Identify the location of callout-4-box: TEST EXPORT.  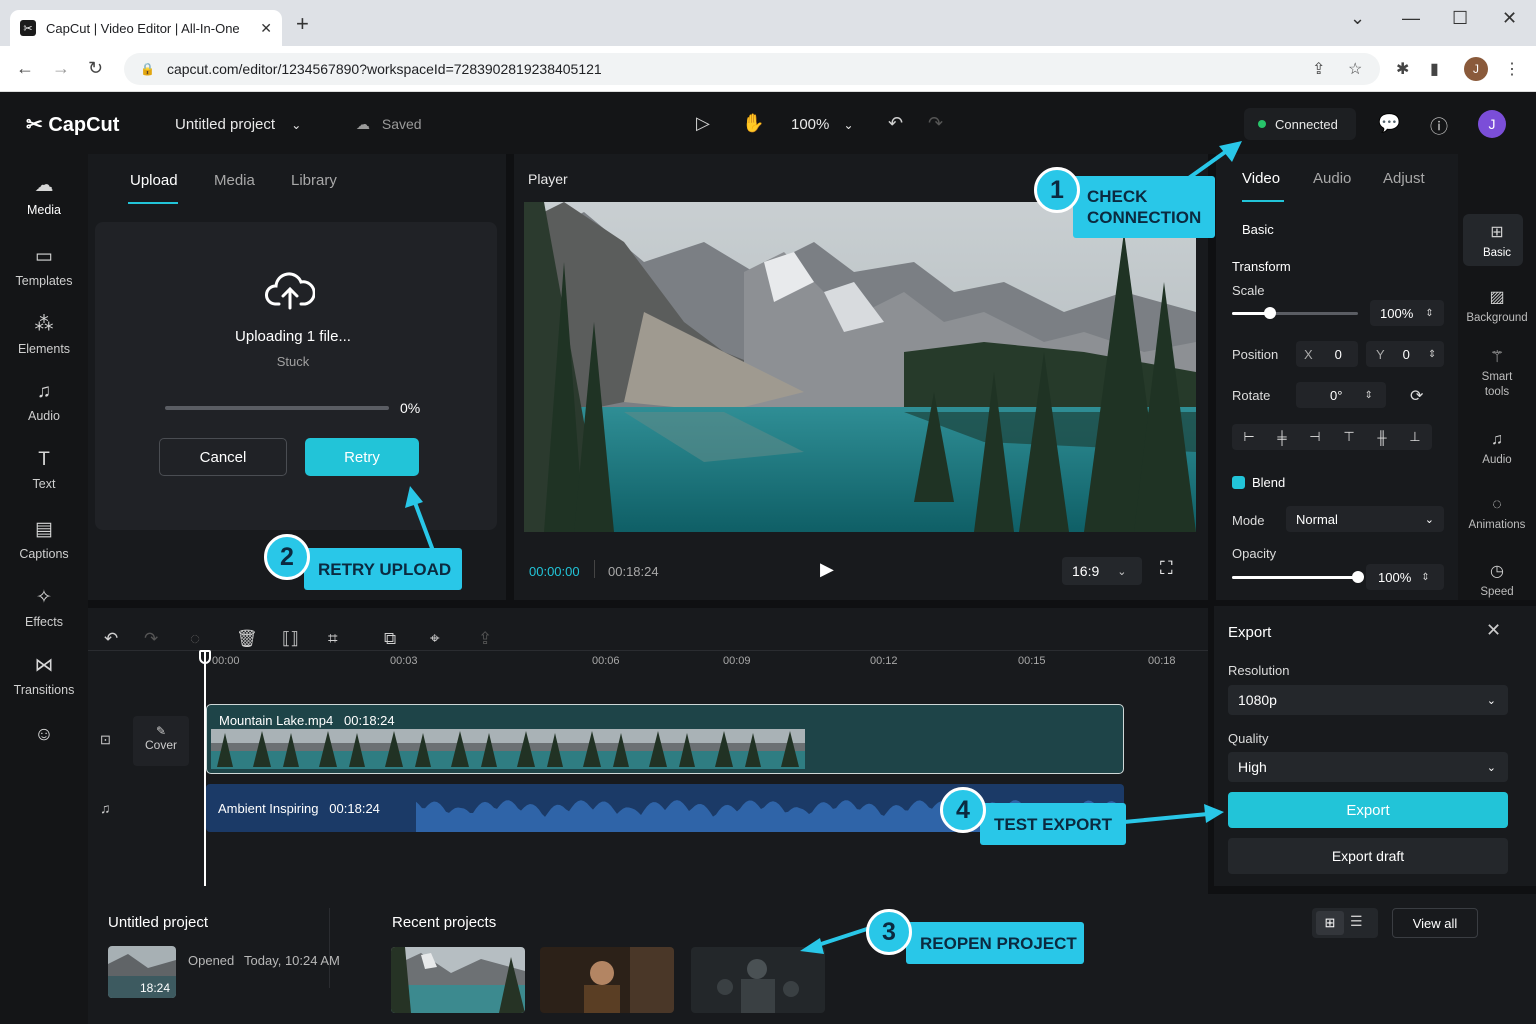
(1053, 824).